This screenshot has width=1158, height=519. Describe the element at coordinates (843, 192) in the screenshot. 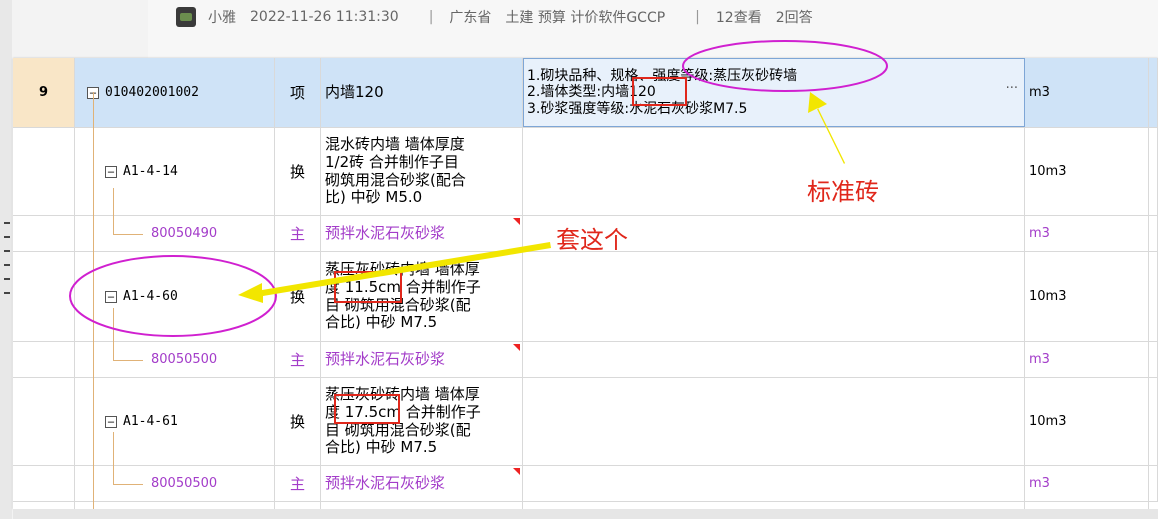

I see `annotation-standard-brick: 标准砖` at that location.